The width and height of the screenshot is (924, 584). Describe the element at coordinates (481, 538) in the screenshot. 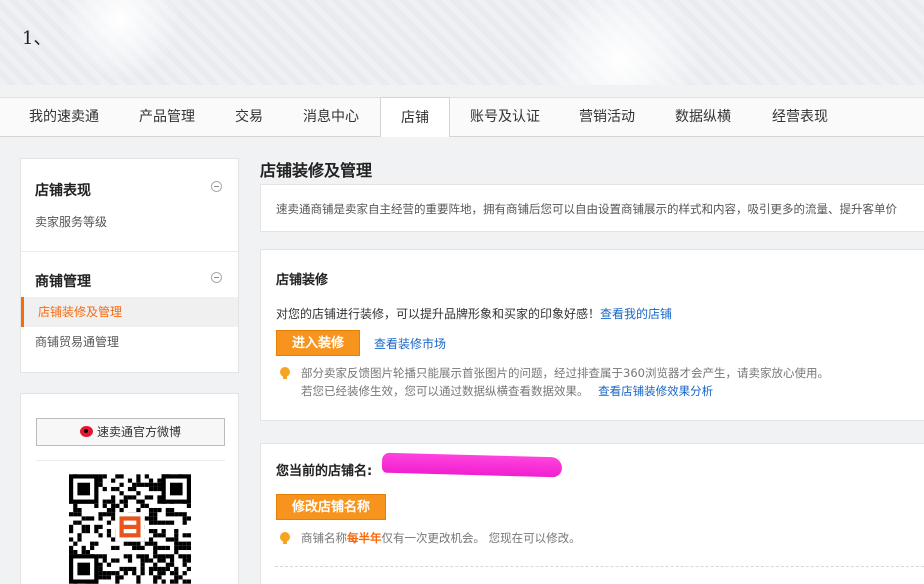

I see `store-name-note-suffix: 仅有一次更改机会。 您现在可以修改。` at that location.